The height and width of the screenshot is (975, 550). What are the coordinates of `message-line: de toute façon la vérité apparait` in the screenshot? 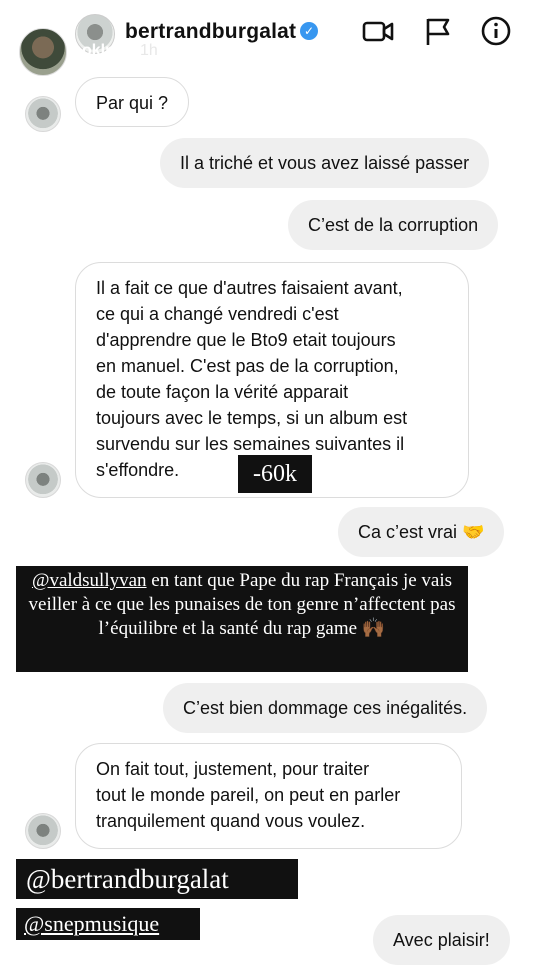 It's located at (222, 392).